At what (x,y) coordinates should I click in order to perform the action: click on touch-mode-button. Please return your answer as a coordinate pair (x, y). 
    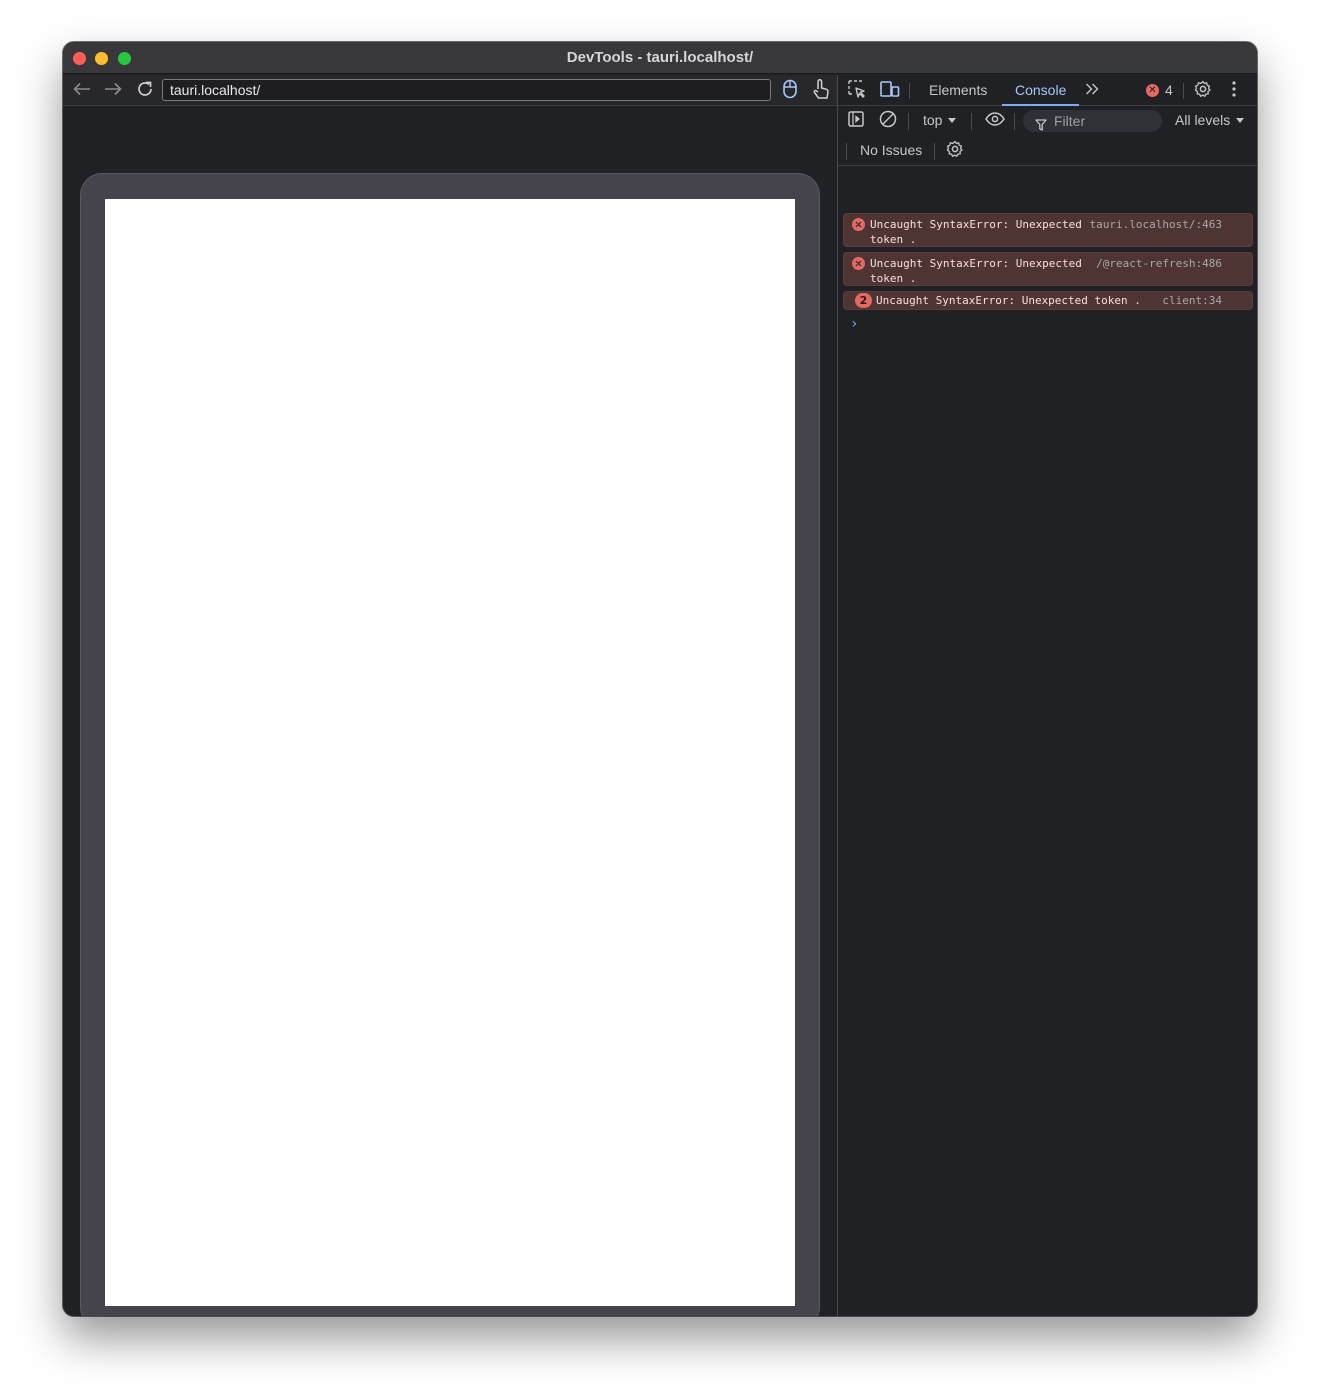
    Looking at the image, I should click on (821, 91).